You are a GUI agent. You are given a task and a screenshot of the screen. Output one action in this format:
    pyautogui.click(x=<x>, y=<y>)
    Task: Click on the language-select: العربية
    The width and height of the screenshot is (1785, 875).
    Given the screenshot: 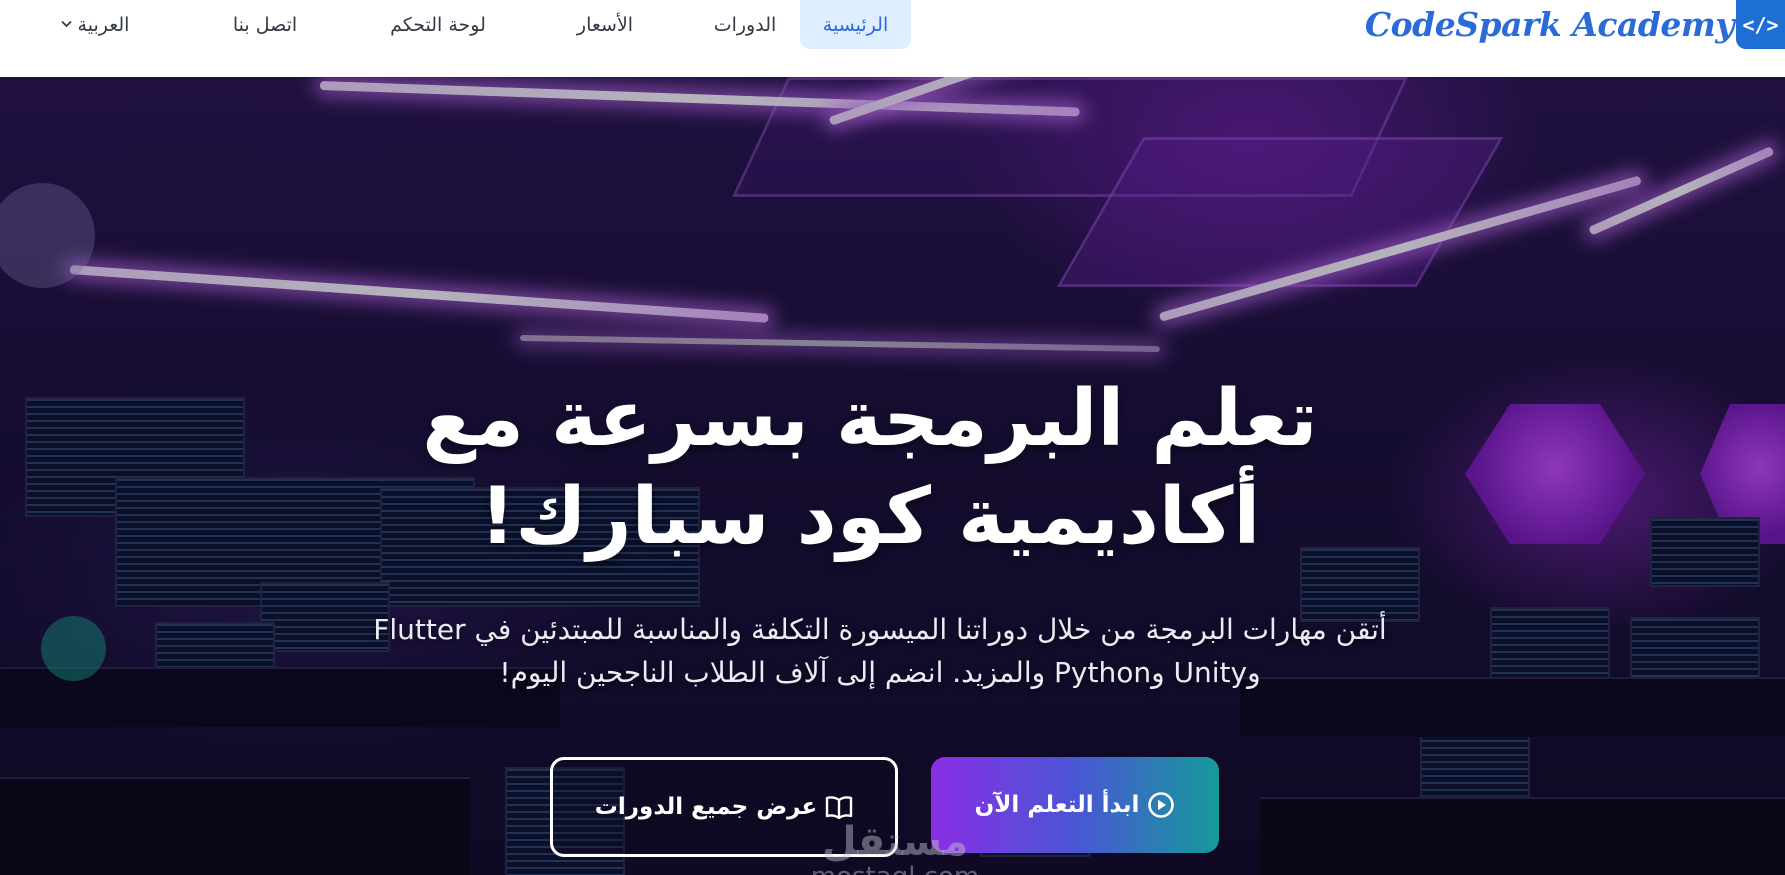 What is the action you would take?
    pyautogui.click(x=95, y=24)
    